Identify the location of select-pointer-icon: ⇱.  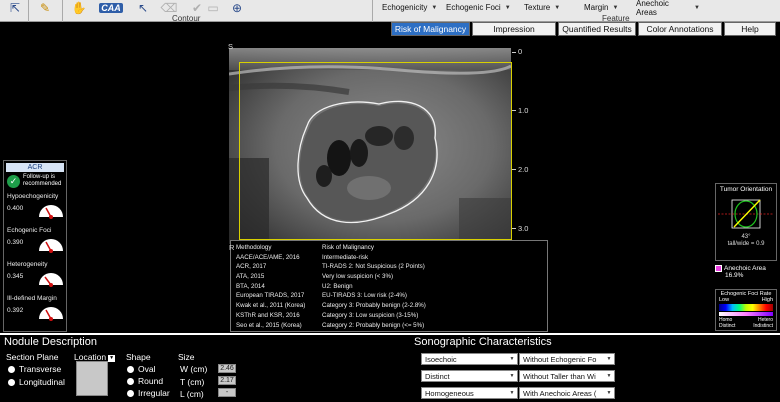
(15, 8).